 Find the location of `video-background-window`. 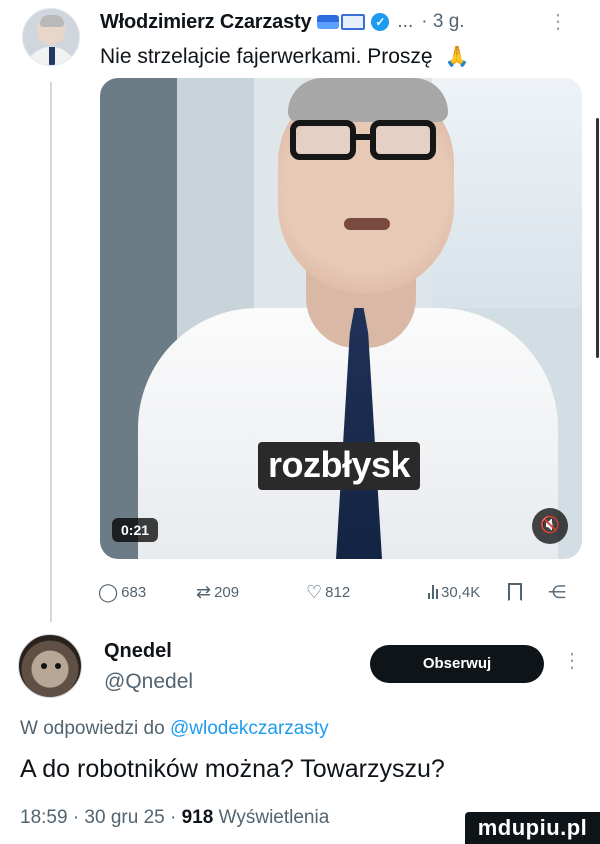

video-background-window is located at coordinates (507, 193).